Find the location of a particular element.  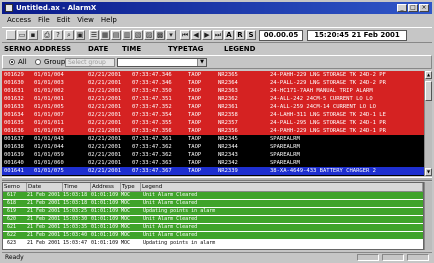

event-date: 21 Feb 2001 is located at coordinates (44, 195).